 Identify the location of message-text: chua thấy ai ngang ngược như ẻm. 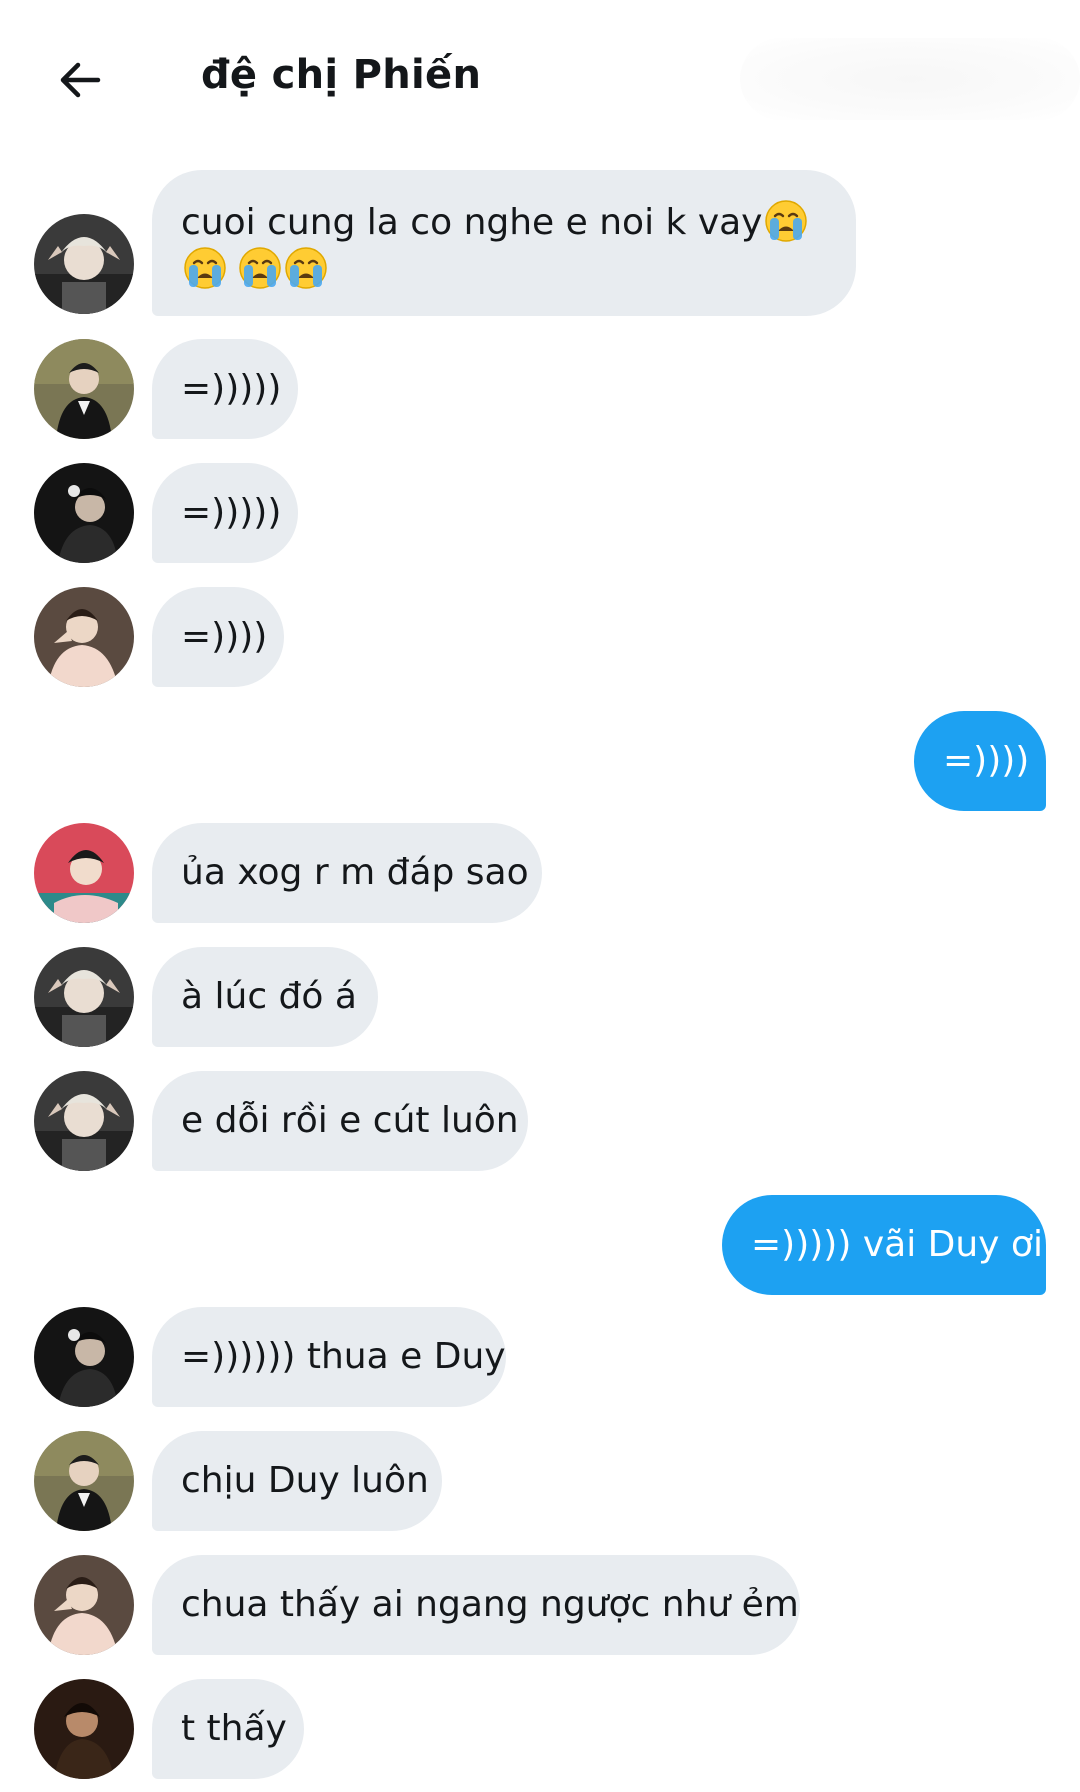
(490, 1604).